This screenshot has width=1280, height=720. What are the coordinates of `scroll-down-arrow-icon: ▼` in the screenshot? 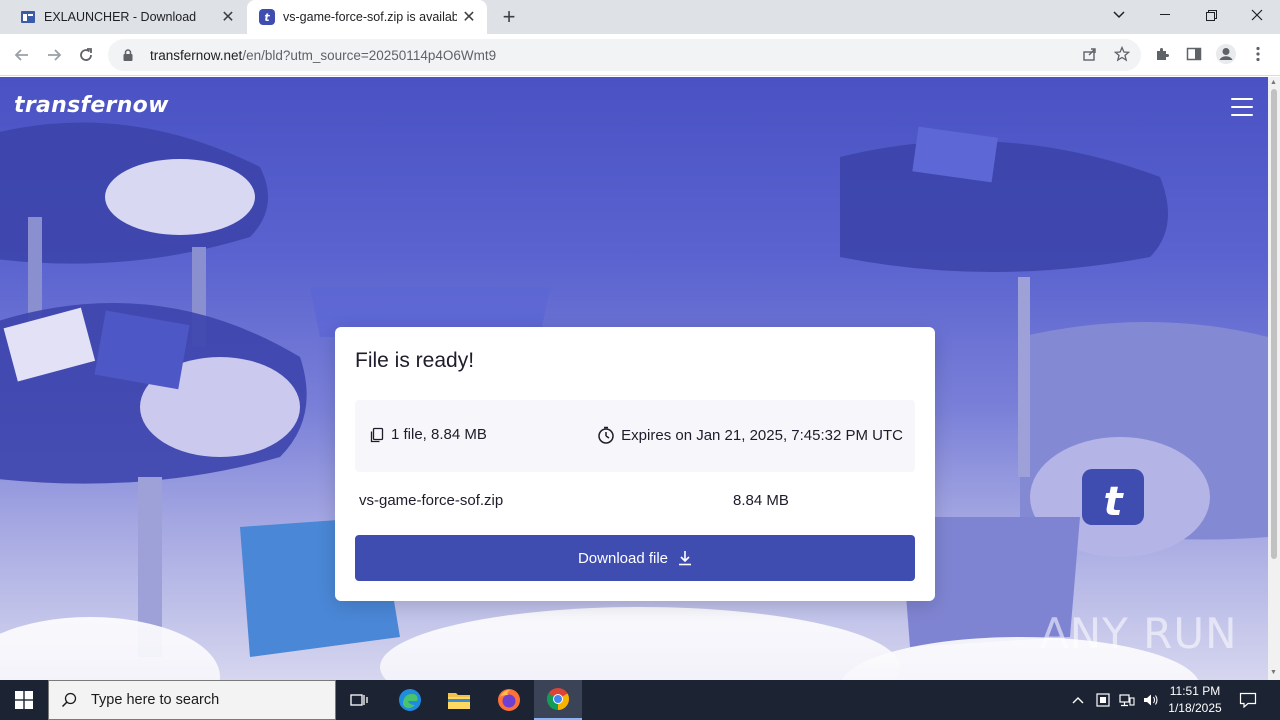 It's located at (1273, 672).